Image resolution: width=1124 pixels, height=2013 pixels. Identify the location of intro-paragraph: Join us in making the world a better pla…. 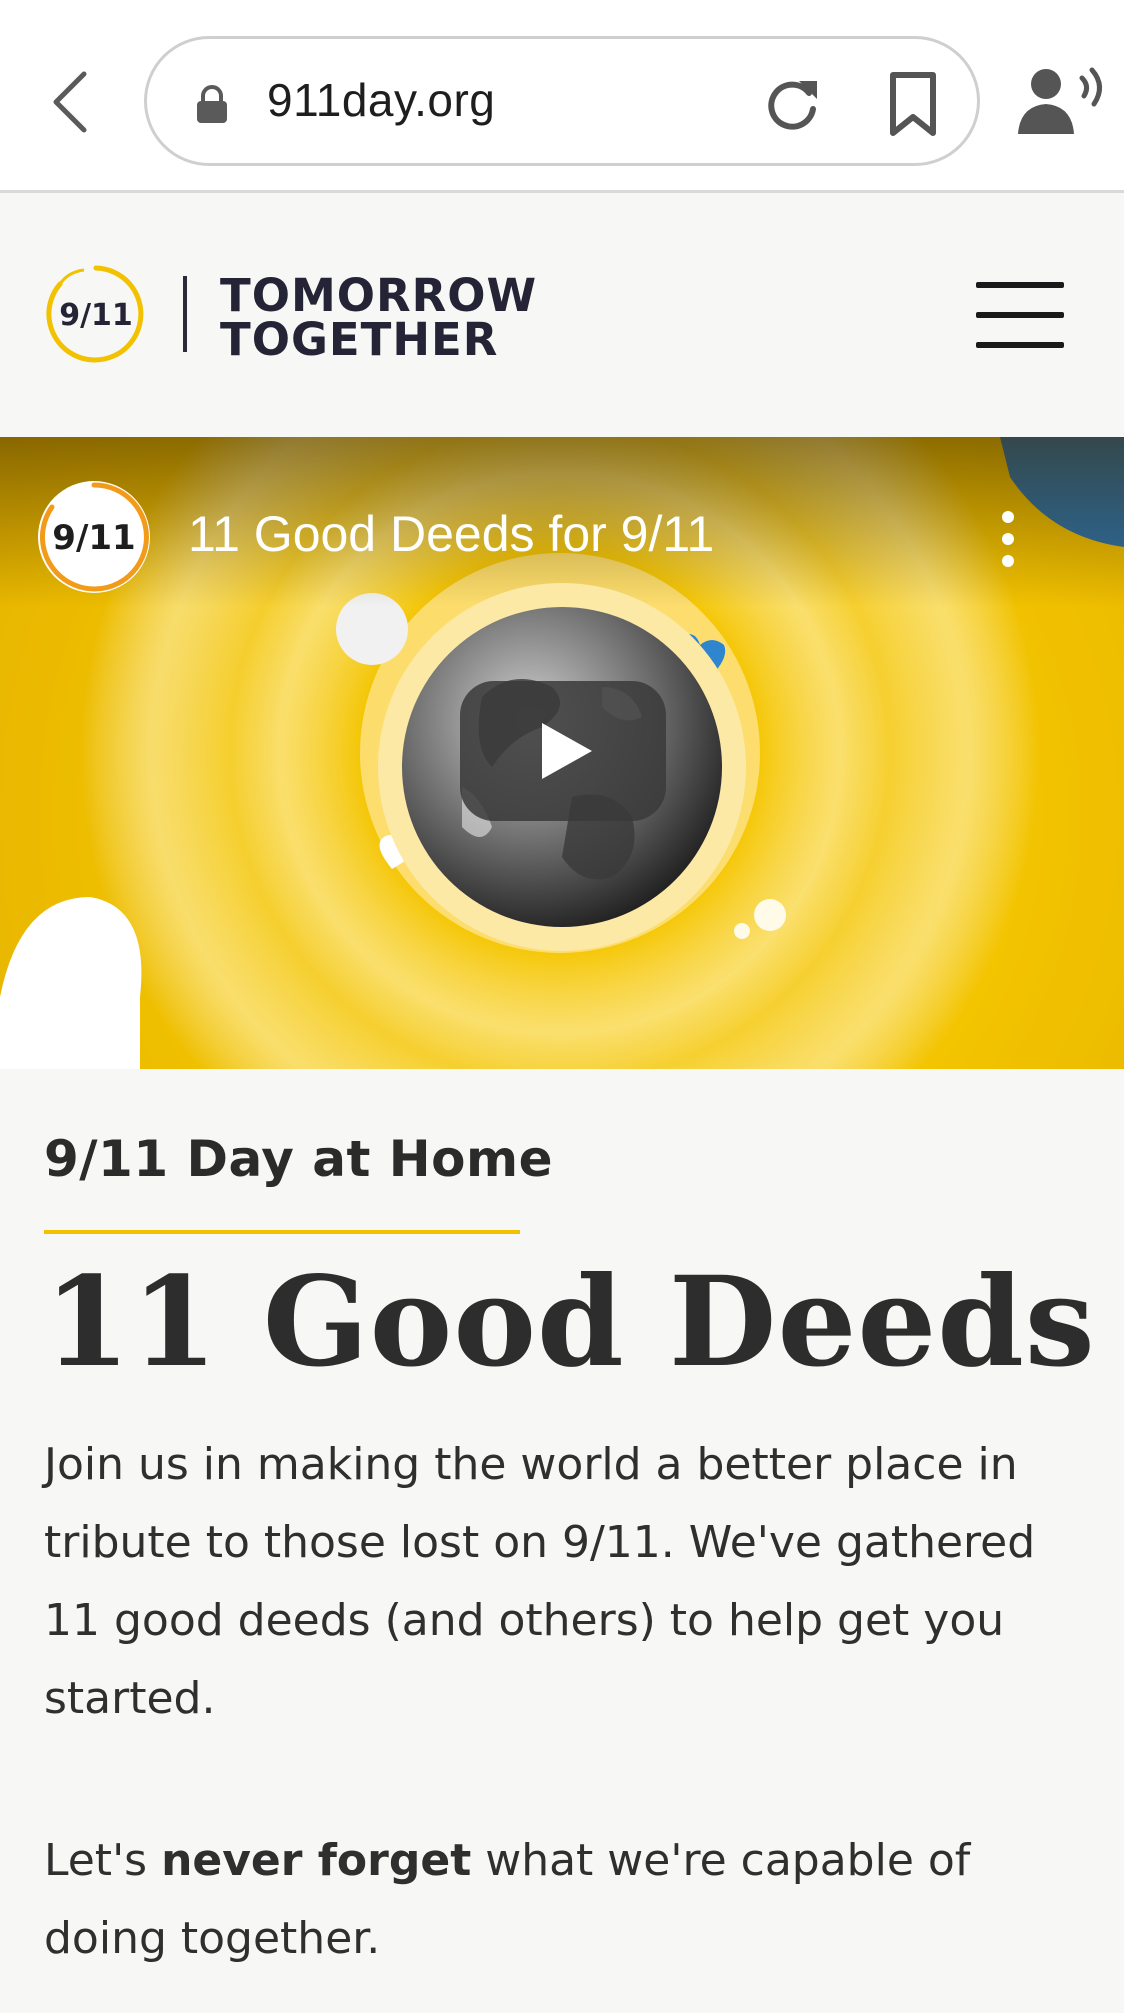
(540, 1581).